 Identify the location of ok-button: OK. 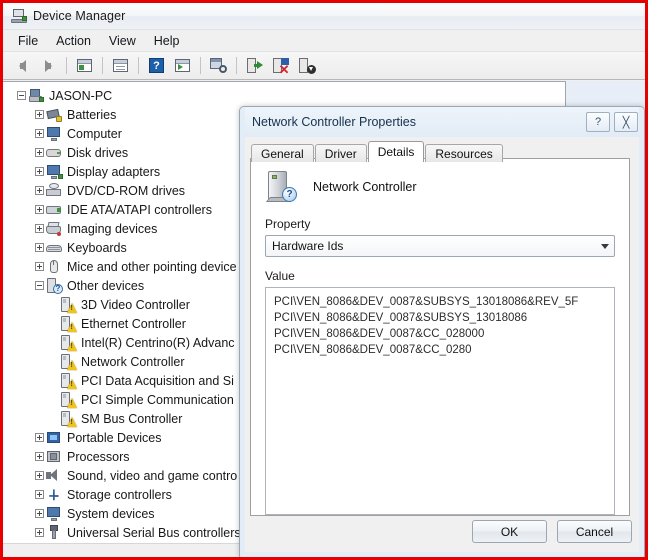
(509, 531).